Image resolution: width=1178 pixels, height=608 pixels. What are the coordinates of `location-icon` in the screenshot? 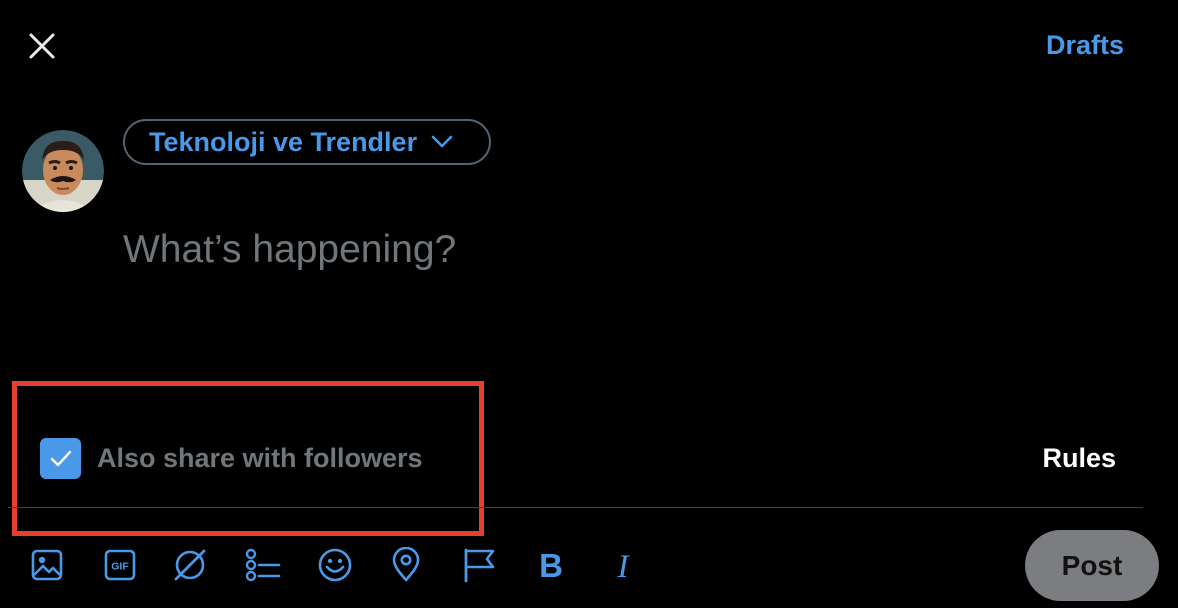 It's located at (406, 564).